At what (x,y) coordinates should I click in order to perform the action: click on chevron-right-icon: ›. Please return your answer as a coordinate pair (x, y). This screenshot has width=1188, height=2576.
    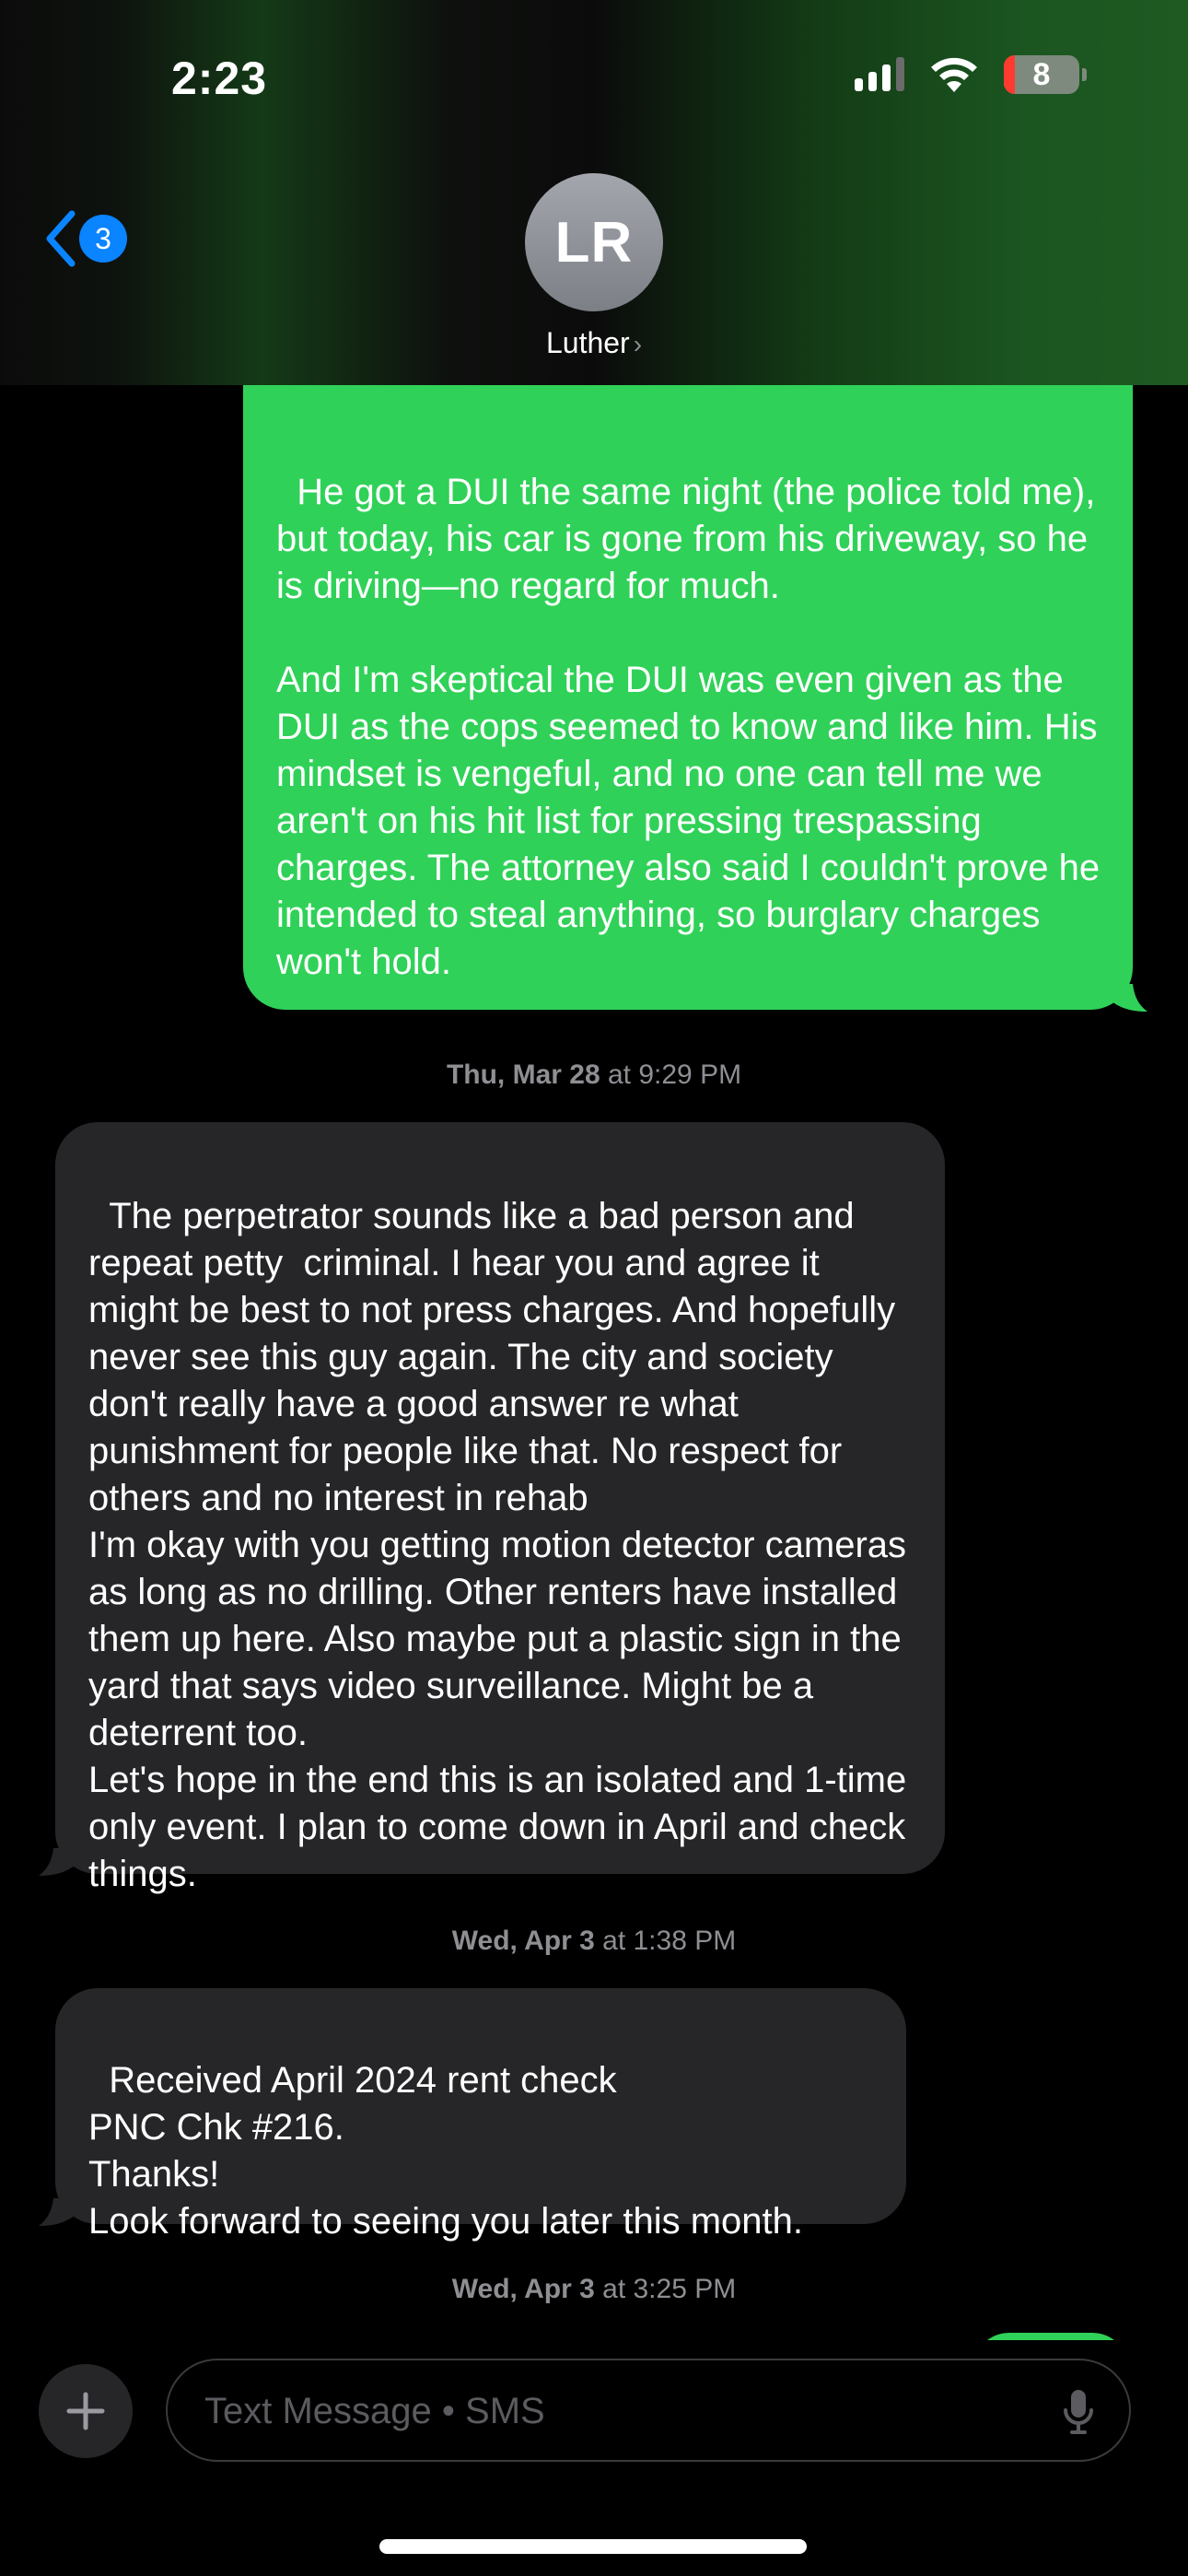
    Looking at the image, I should click on (638, 344).